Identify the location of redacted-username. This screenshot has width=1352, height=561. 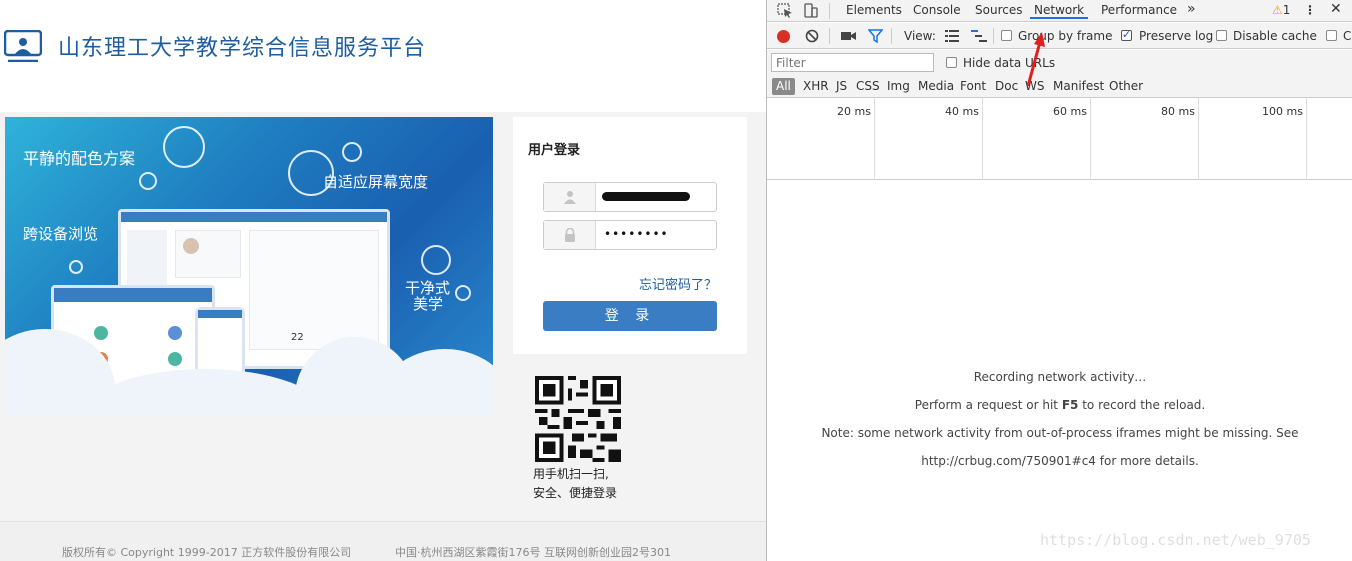
(646, 196).